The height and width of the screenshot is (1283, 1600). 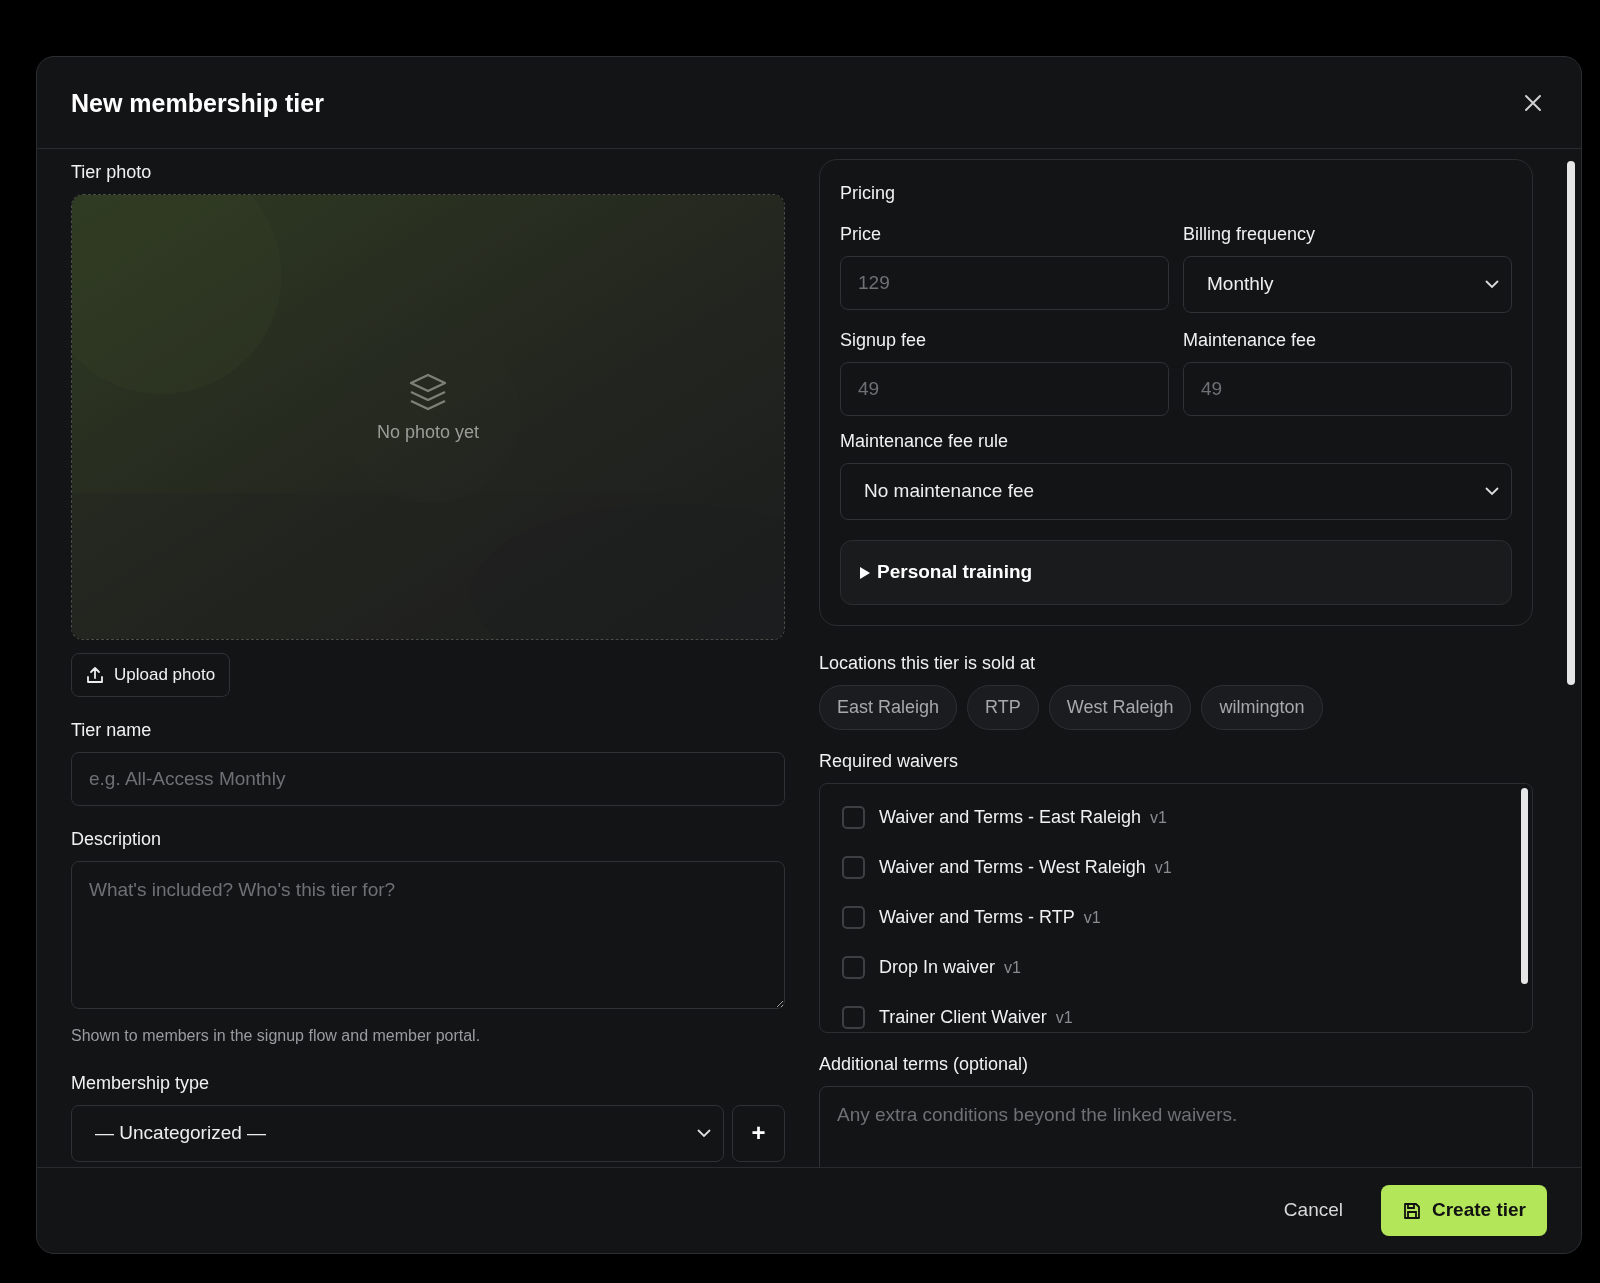 What do you see at coordinates (1412, 1210) in the screenshot?
I see `save-icon` at bounding box center [1412, 1210].